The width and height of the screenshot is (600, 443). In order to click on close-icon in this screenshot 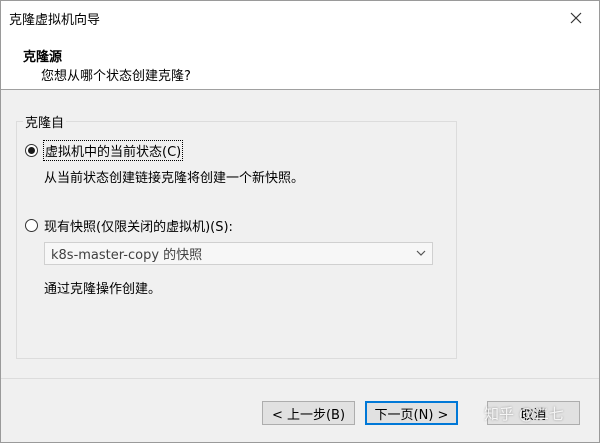, I will do `click(576, 17)`.